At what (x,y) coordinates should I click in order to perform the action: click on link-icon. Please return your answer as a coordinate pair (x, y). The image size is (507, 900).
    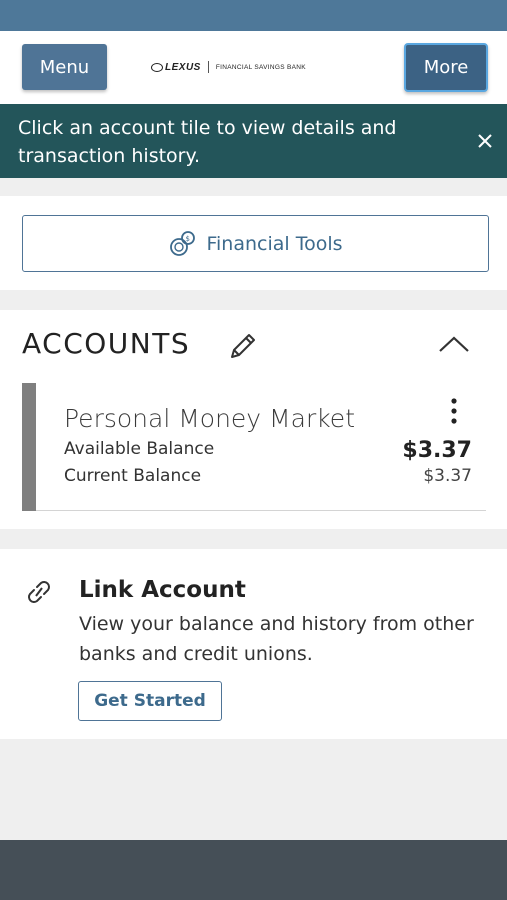
    Looking at the image, I should click on (39, 592).